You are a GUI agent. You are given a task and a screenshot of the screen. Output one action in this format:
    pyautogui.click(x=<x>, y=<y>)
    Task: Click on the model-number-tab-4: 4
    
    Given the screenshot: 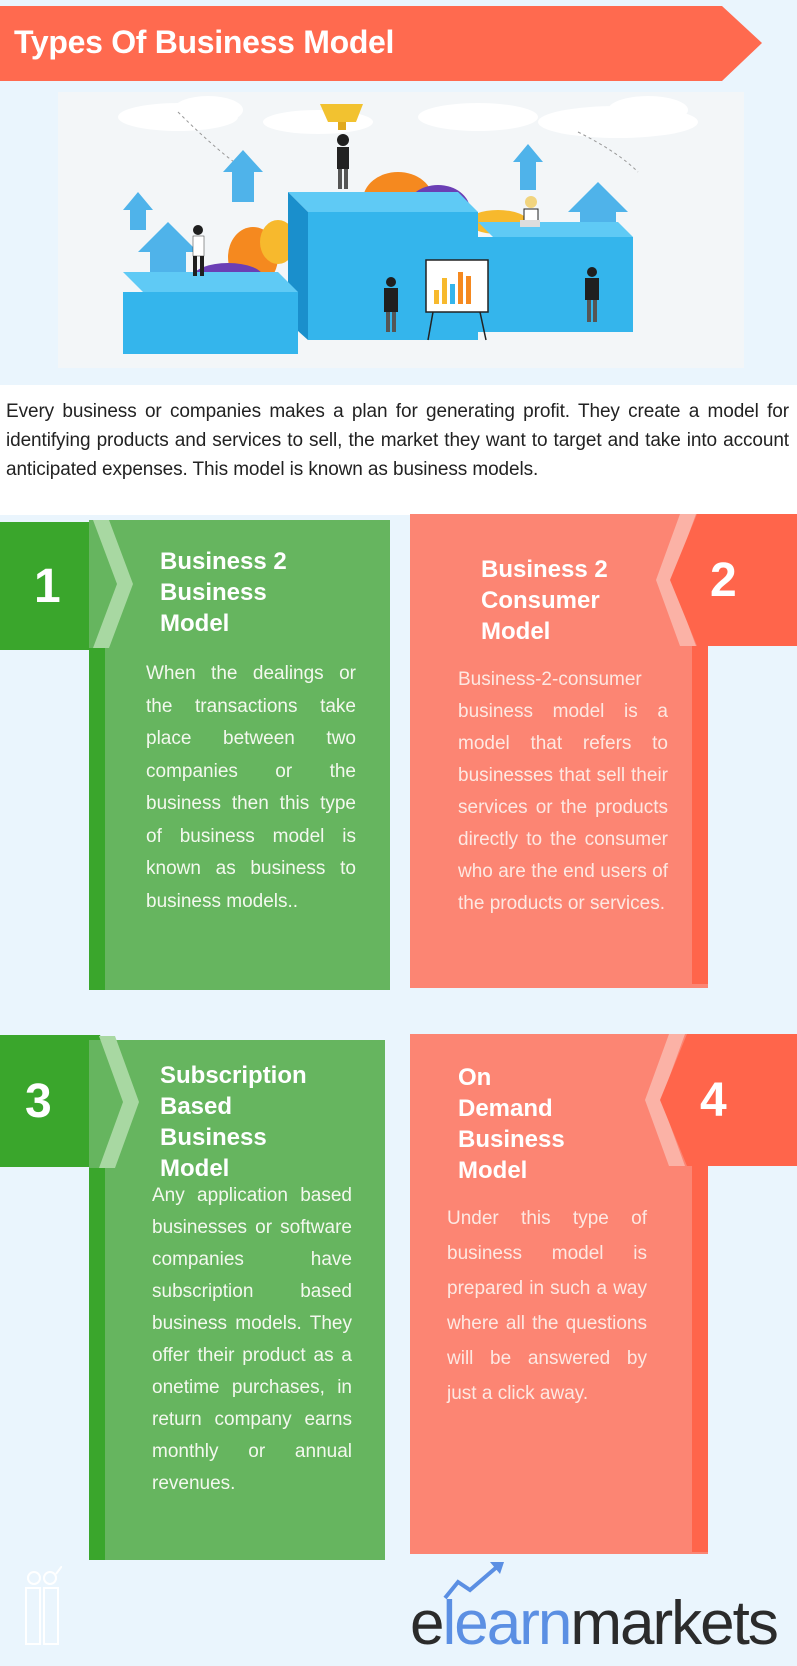 What is the action you would take?
    pyautogui.click(x=728, y=1100)
    